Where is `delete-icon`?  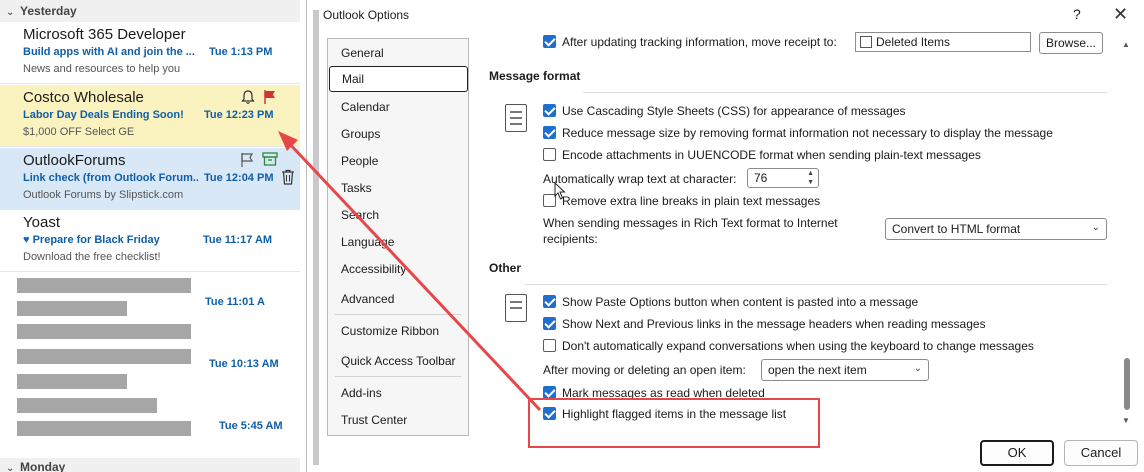
delete-icon is located at coordinates (288, 178).